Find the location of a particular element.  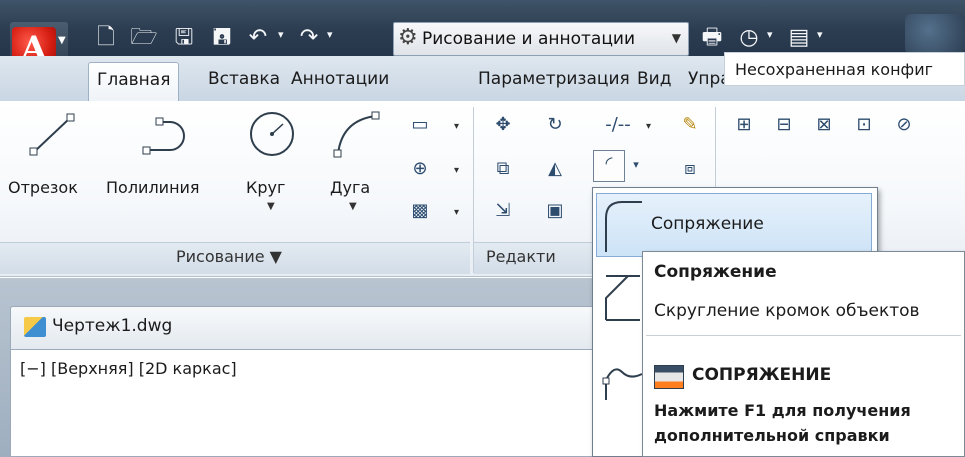

chevron-down-icon: ▼ is located at coordinates (676, 38).